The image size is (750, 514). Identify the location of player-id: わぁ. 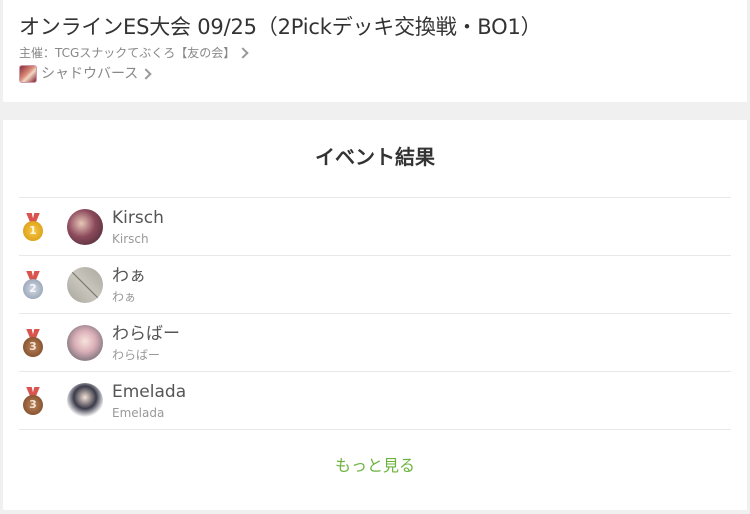
(124, 296).